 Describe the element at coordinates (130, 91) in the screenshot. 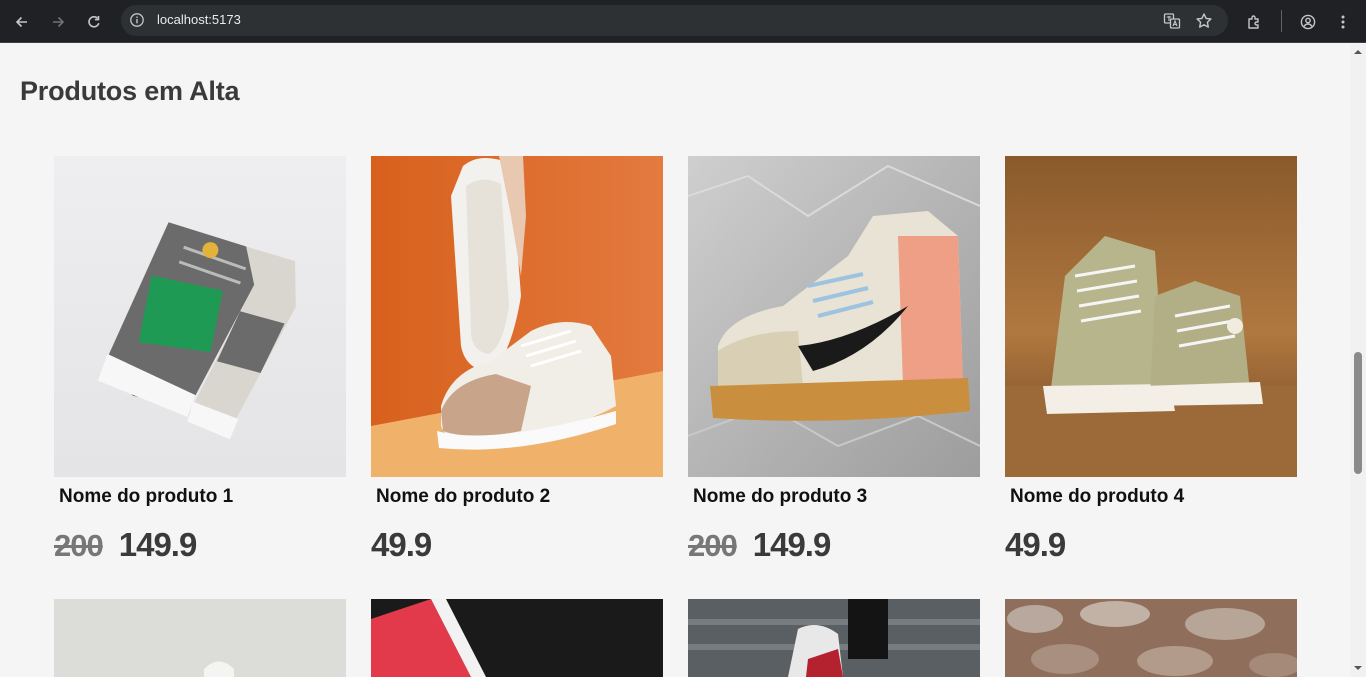

I see `section-title: Produtos em Alta` at that location.